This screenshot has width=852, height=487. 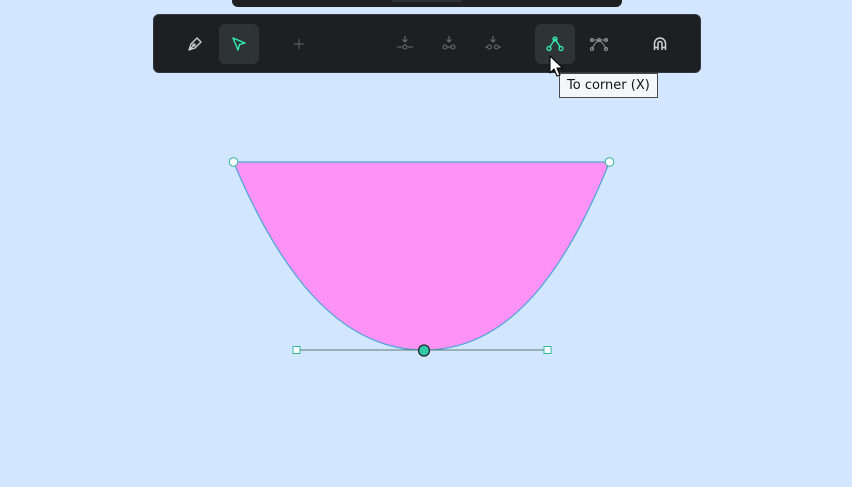 What do you see at coordinates (556, 66) in the screenshot?
I see `mouse-cursor-icon` at bounding box center [556, 66].